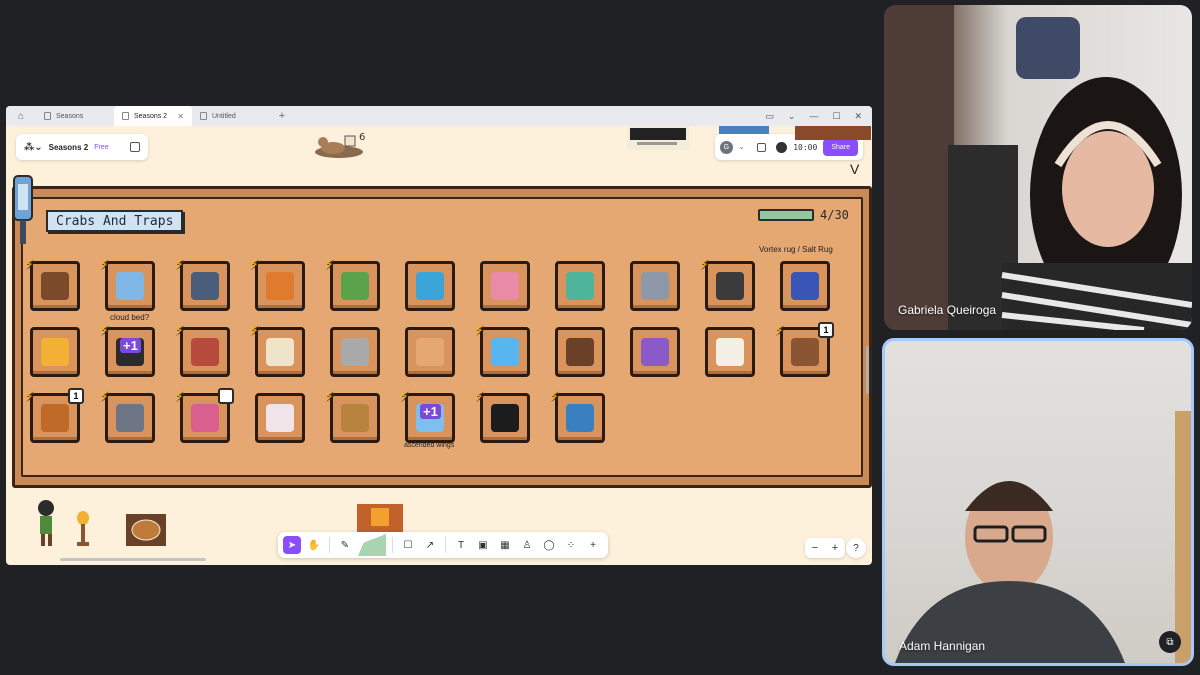 The image size is (1200, 675). Describe the element at coordinates (314, 545) in the screenshot. I see `hand-tool-icon: ✋` at that location.